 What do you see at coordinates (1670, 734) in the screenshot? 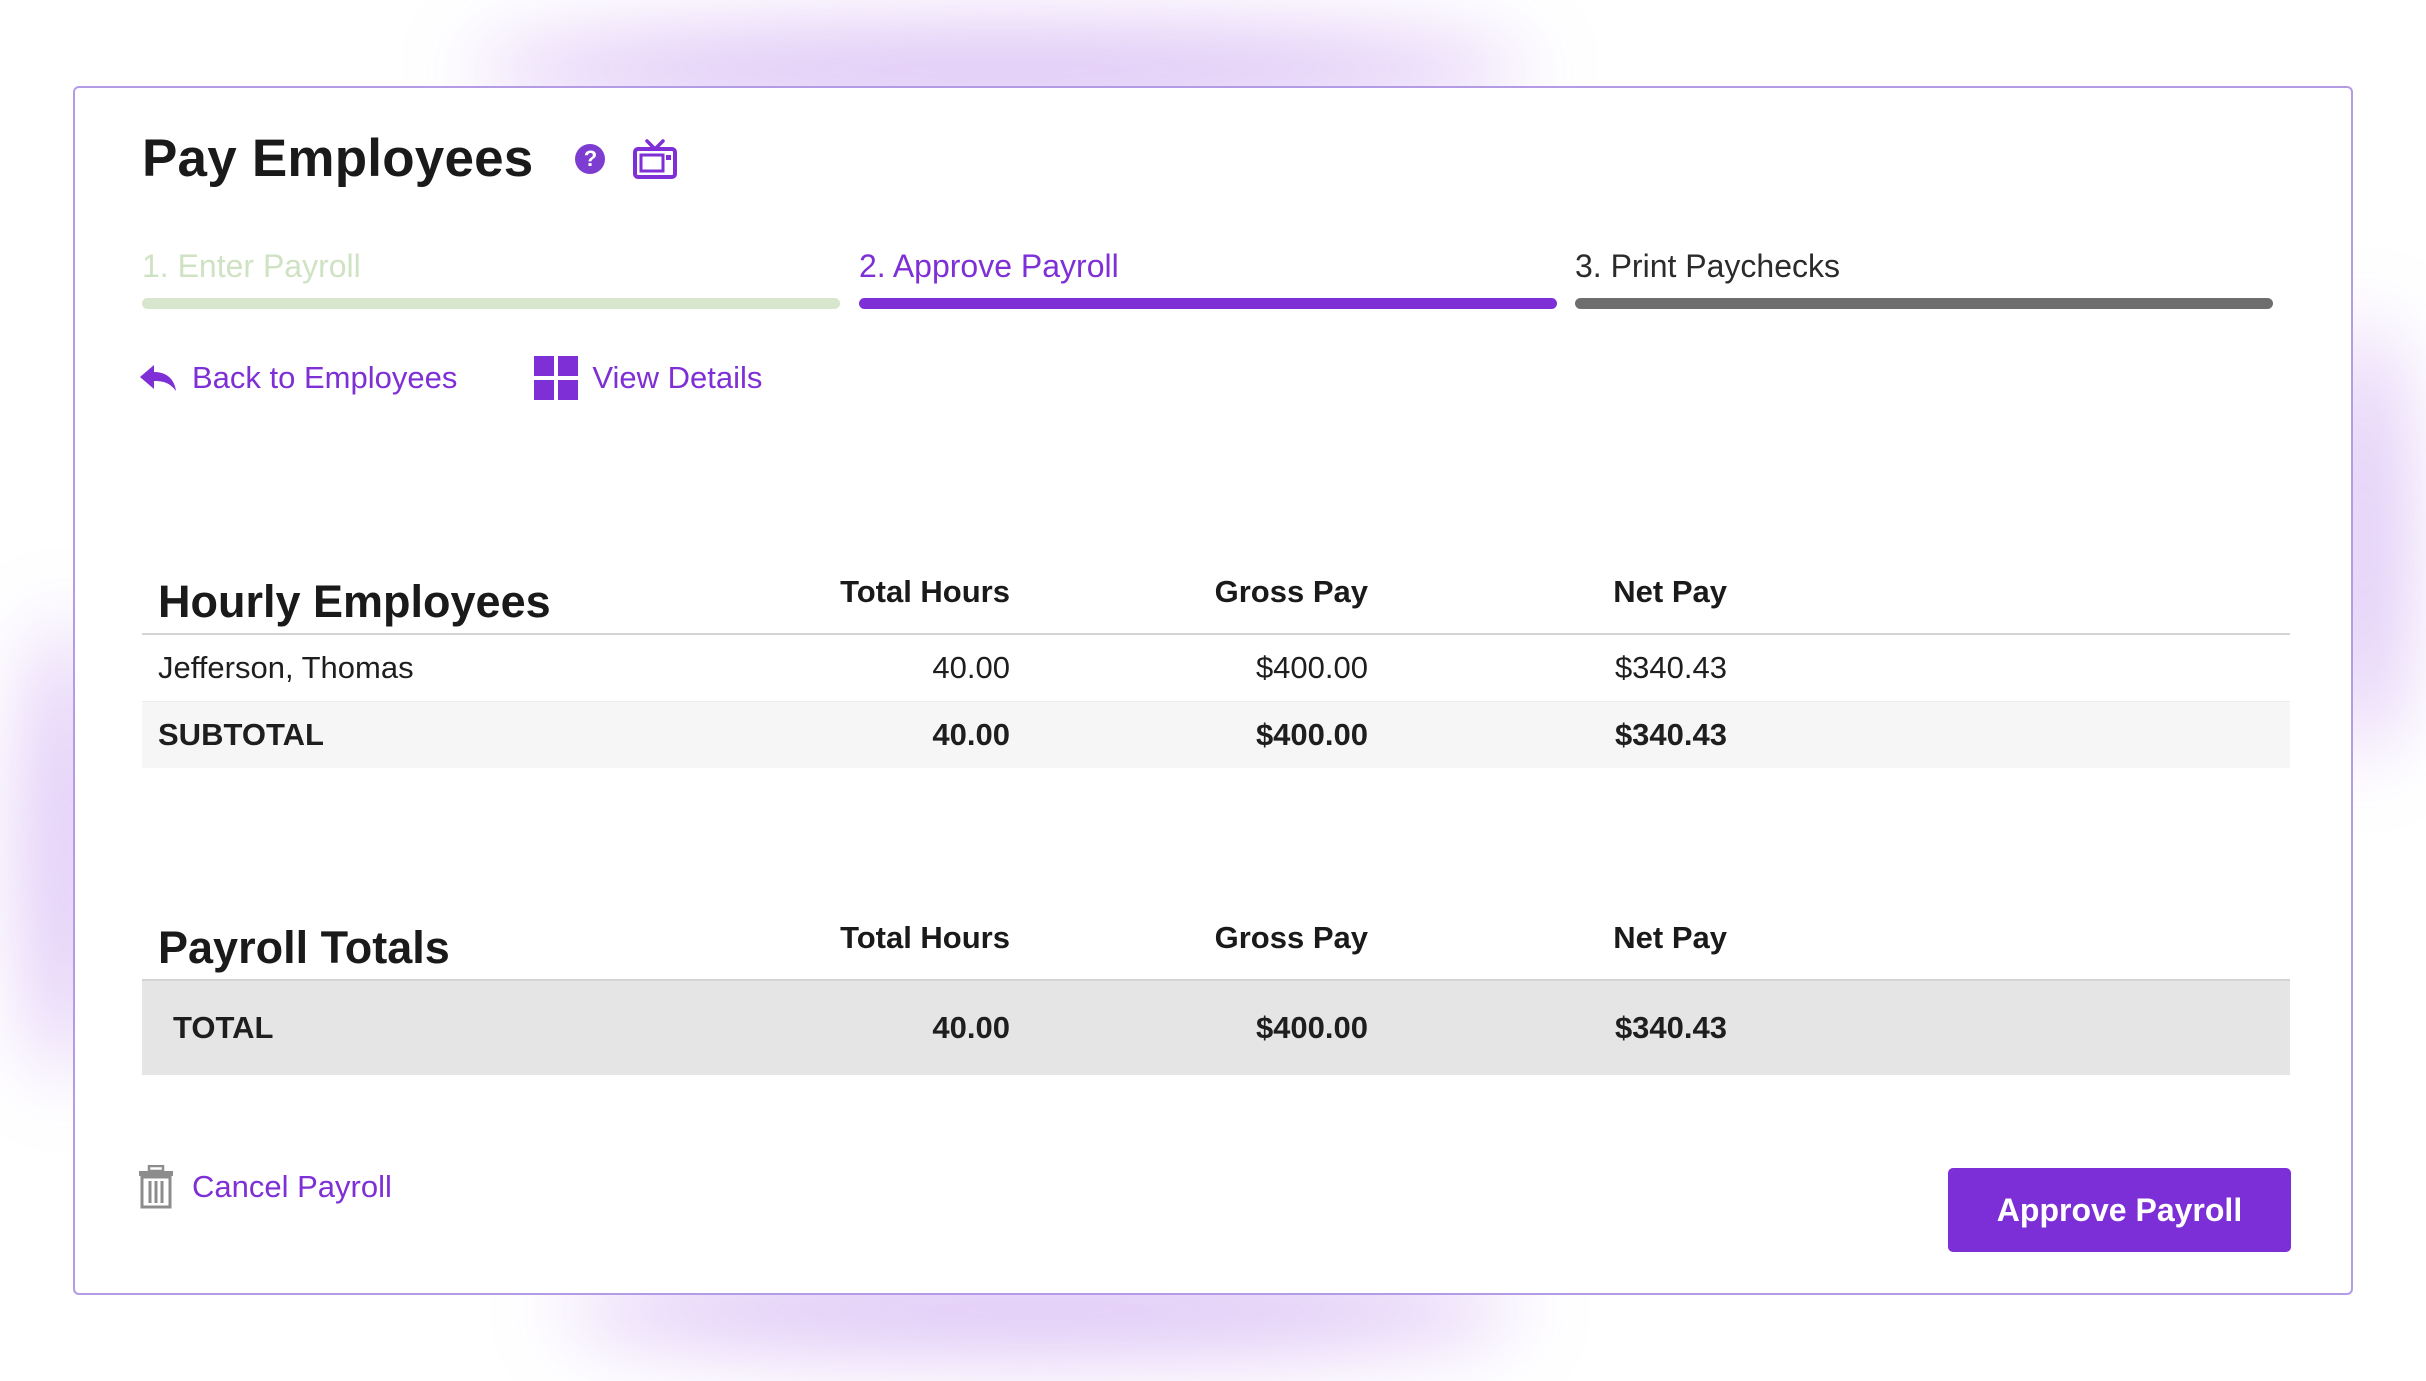
I see `subtotal-net-pay: $340.43` at bounding box center [1670, 734].